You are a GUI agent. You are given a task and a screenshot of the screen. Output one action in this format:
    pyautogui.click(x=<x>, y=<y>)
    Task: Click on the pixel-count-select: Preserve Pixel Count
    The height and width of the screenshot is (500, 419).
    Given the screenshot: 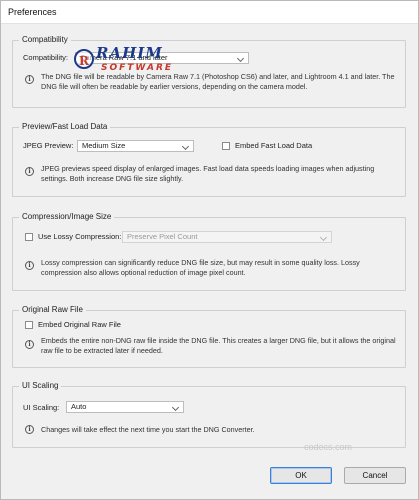 What is the action you would take?
    pyautogui.click(x=227, y=237)
    